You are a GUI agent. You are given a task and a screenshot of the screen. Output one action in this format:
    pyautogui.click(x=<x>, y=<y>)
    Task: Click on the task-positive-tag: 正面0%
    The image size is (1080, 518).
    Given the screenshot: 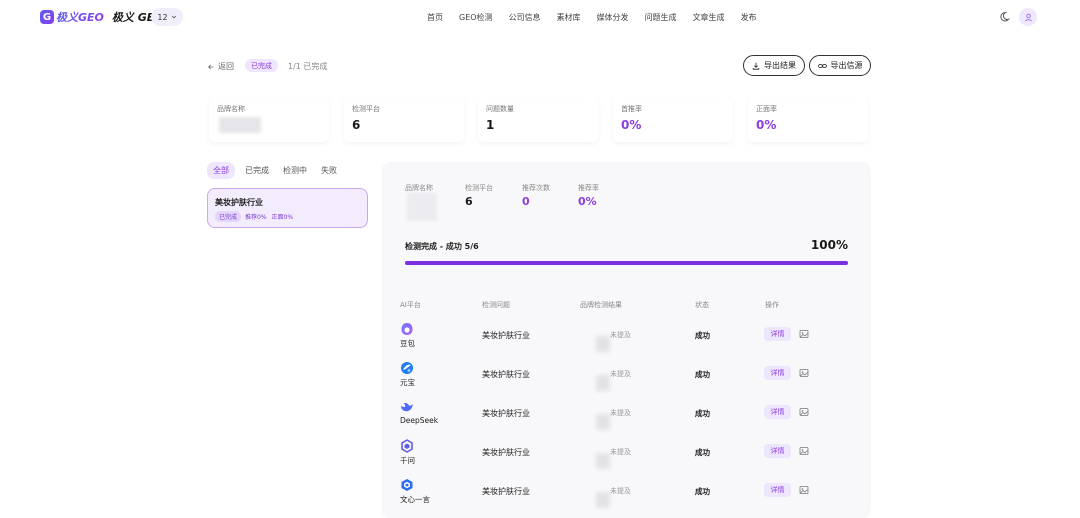 What is the action you would take?
    pyautogui.click(x=282, y=217)
    